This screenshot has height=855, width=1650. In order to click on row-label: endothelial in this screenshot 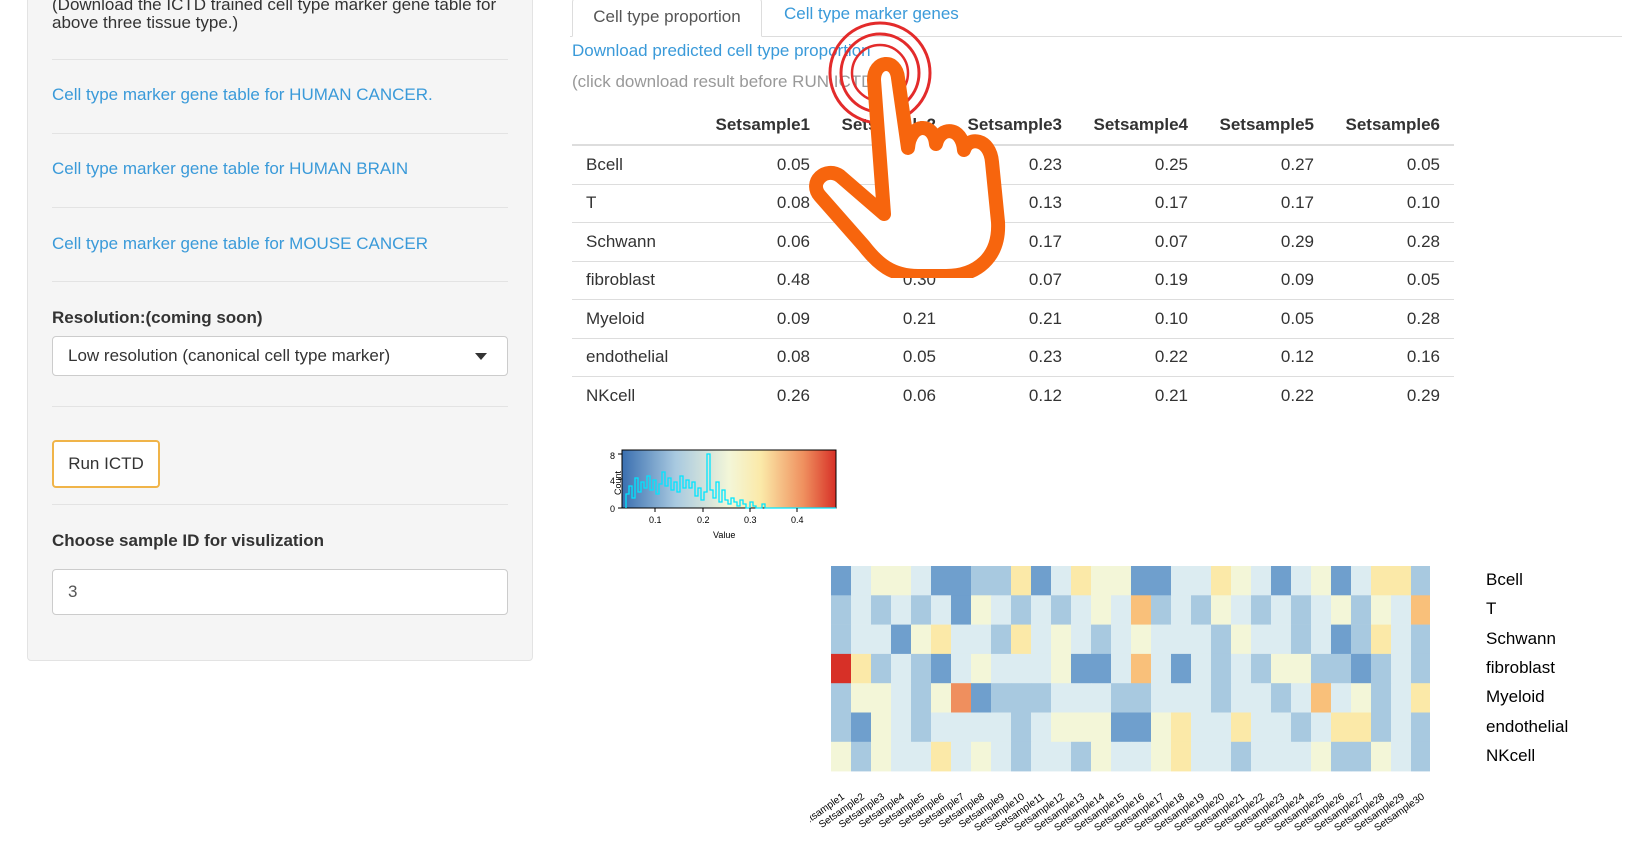, I will do `click(635, 357)`.